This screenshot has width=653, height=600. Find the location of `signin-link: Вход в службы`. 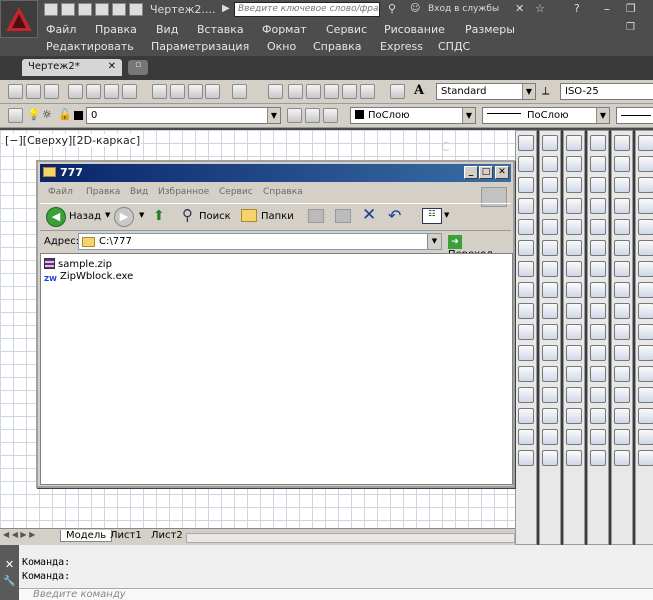

signin-link: Вход в службы is located at coordinates (463, 9).